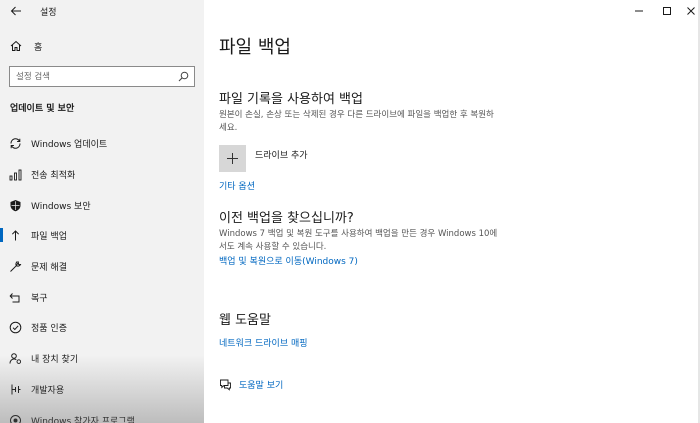 The width and height of the screenshot is (700, 423). Describe the element at coordinates (15, 327) in the screenshot. I see `check-circle-icon` at that location.